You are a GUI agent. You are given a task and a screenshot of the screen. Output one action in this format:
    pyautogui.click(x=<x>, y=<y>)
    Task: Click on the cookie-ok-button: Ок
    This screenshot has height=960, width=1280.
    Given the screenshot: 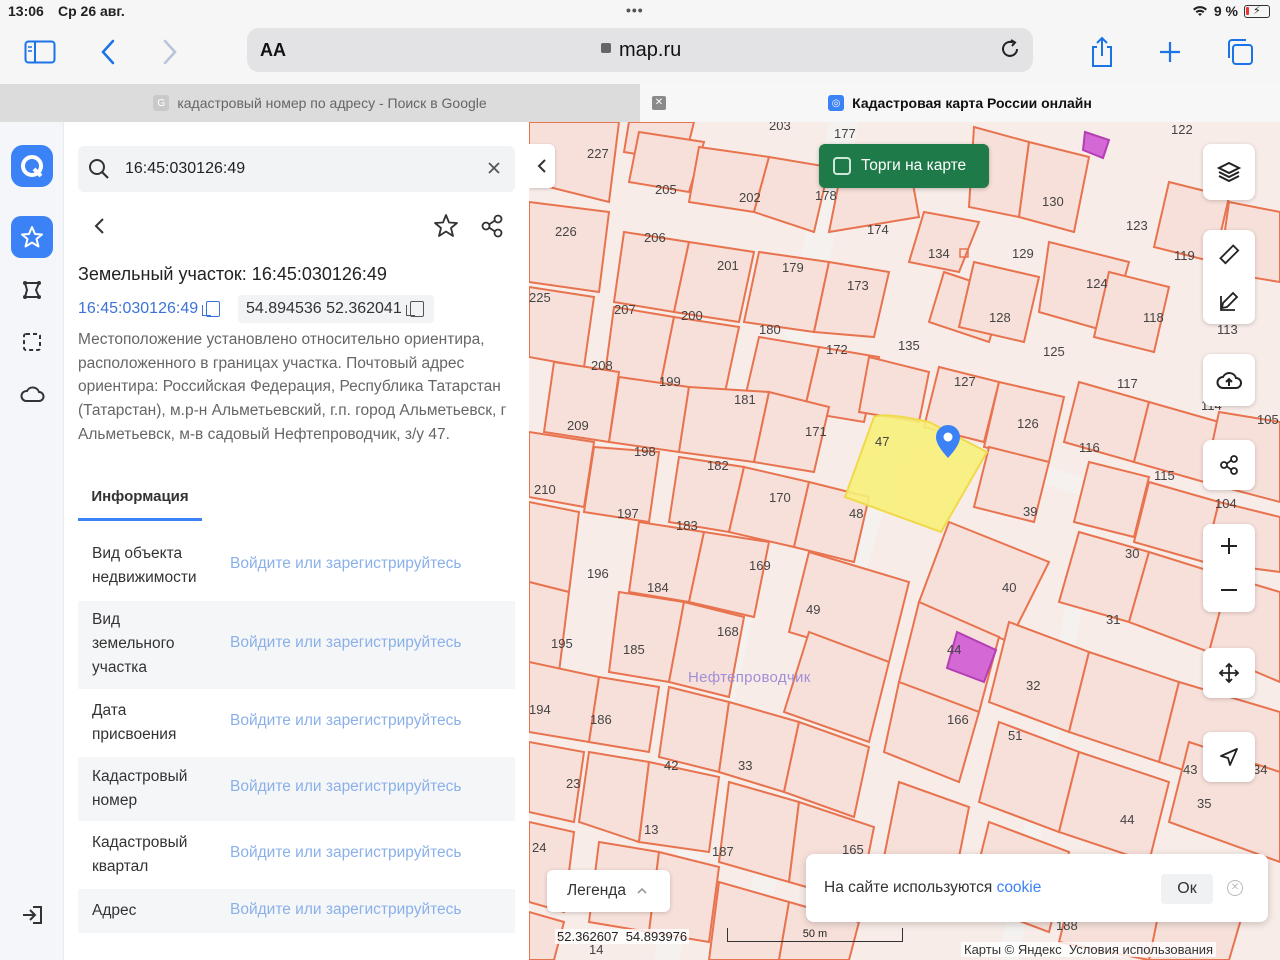 What is the action you would take?
    pyautogui.click(x=1187, y=889)
    